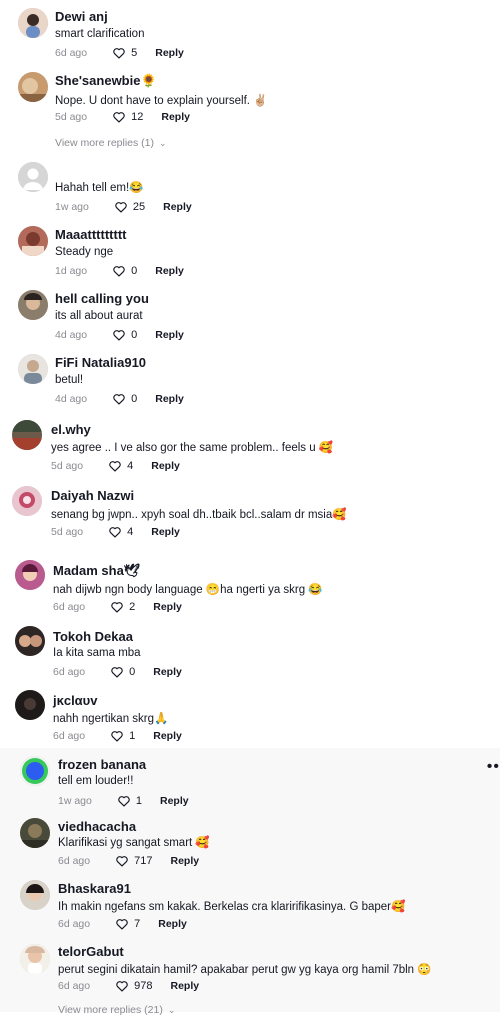 This screenshot has width=500, height=1016. Describe the element at coordinates (92, 495) in the screenshot. I see `username: Daiyah Nazwi` at that location.